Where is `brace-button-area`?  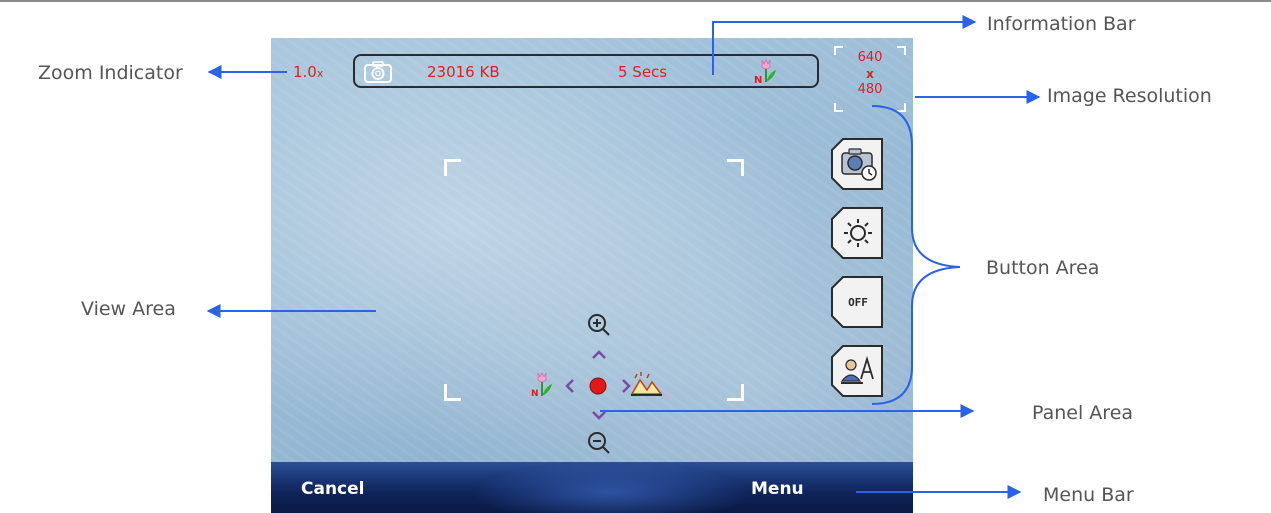 brace-button-area is located at coordinates (916, 255).